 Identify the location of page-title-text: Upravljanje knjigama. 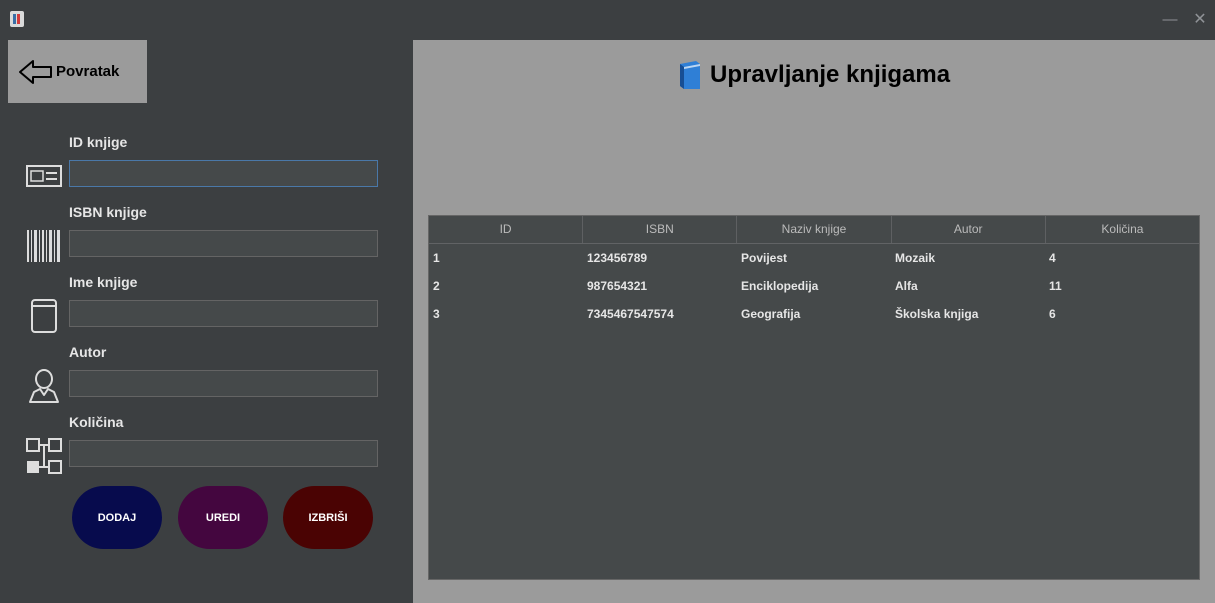
(830, 74).